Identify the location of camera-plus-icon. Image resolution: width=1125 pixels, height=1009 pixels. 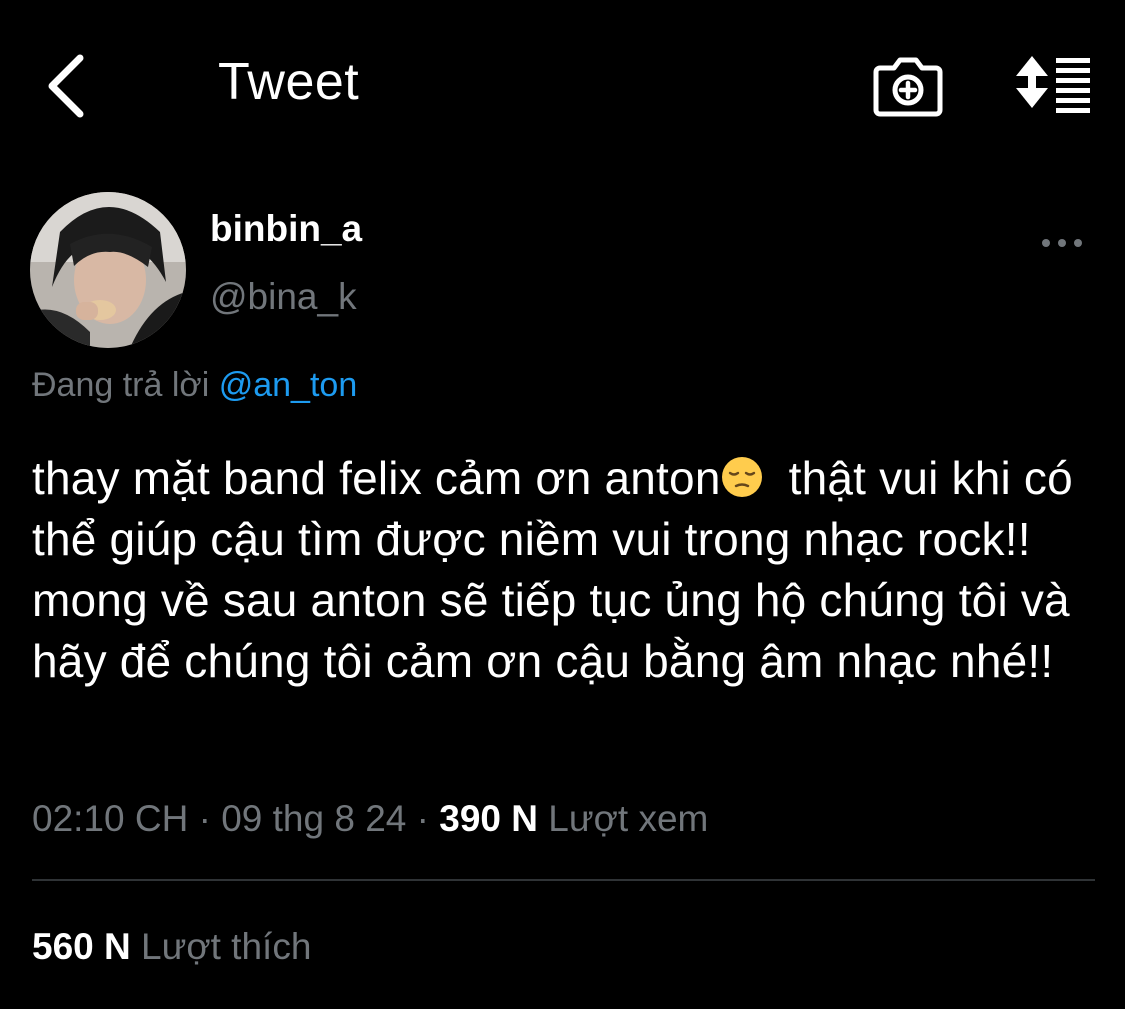
(908, 87).